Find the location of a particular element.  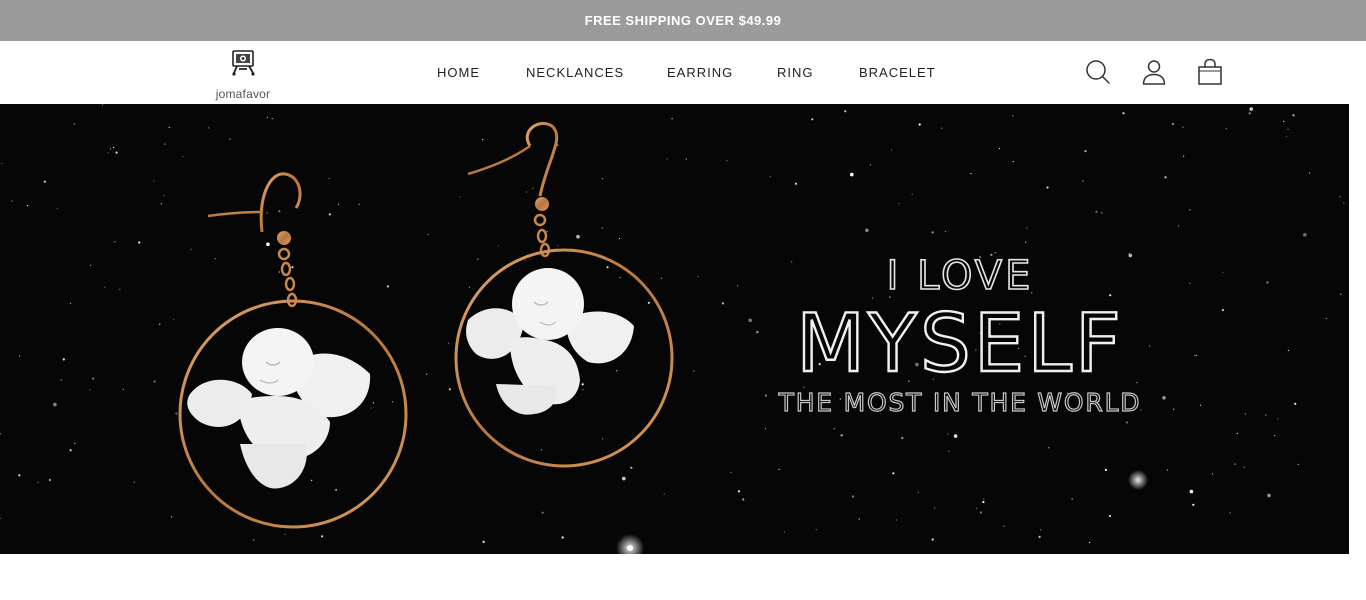

account-icon is located at coordinates (1154, 72).